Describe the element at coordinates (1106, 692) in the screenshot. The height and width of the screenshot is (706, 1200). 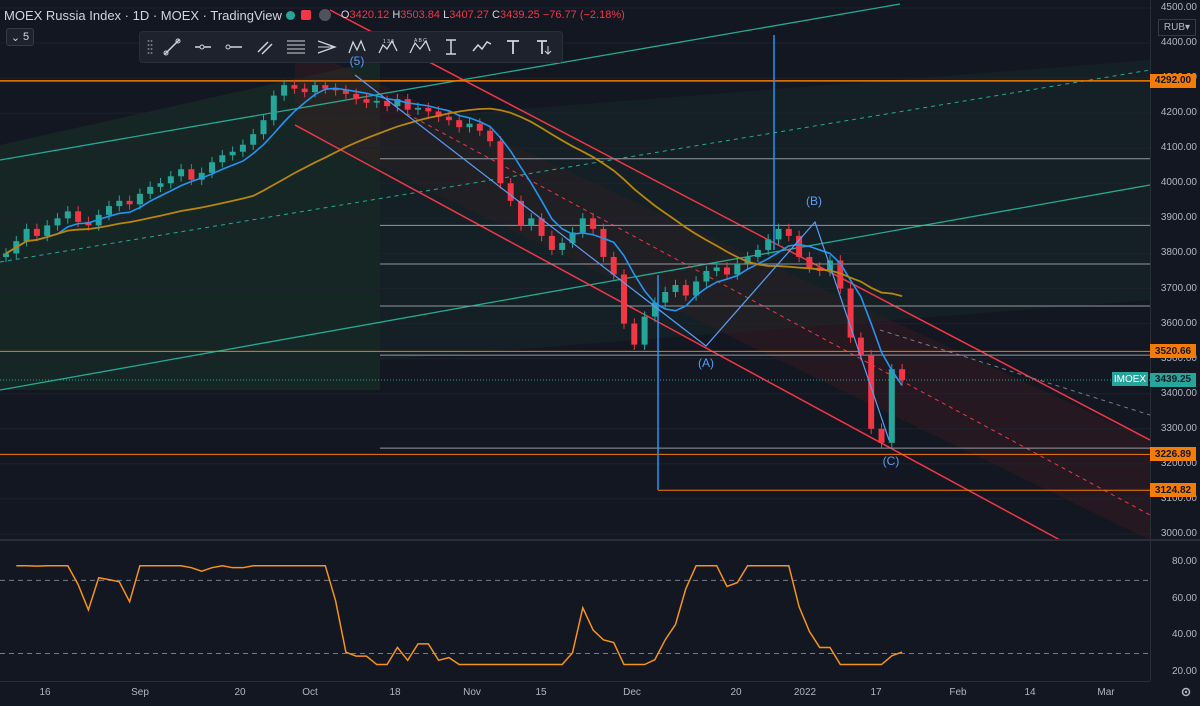
I see `time-tick-label: Mar` at that location.